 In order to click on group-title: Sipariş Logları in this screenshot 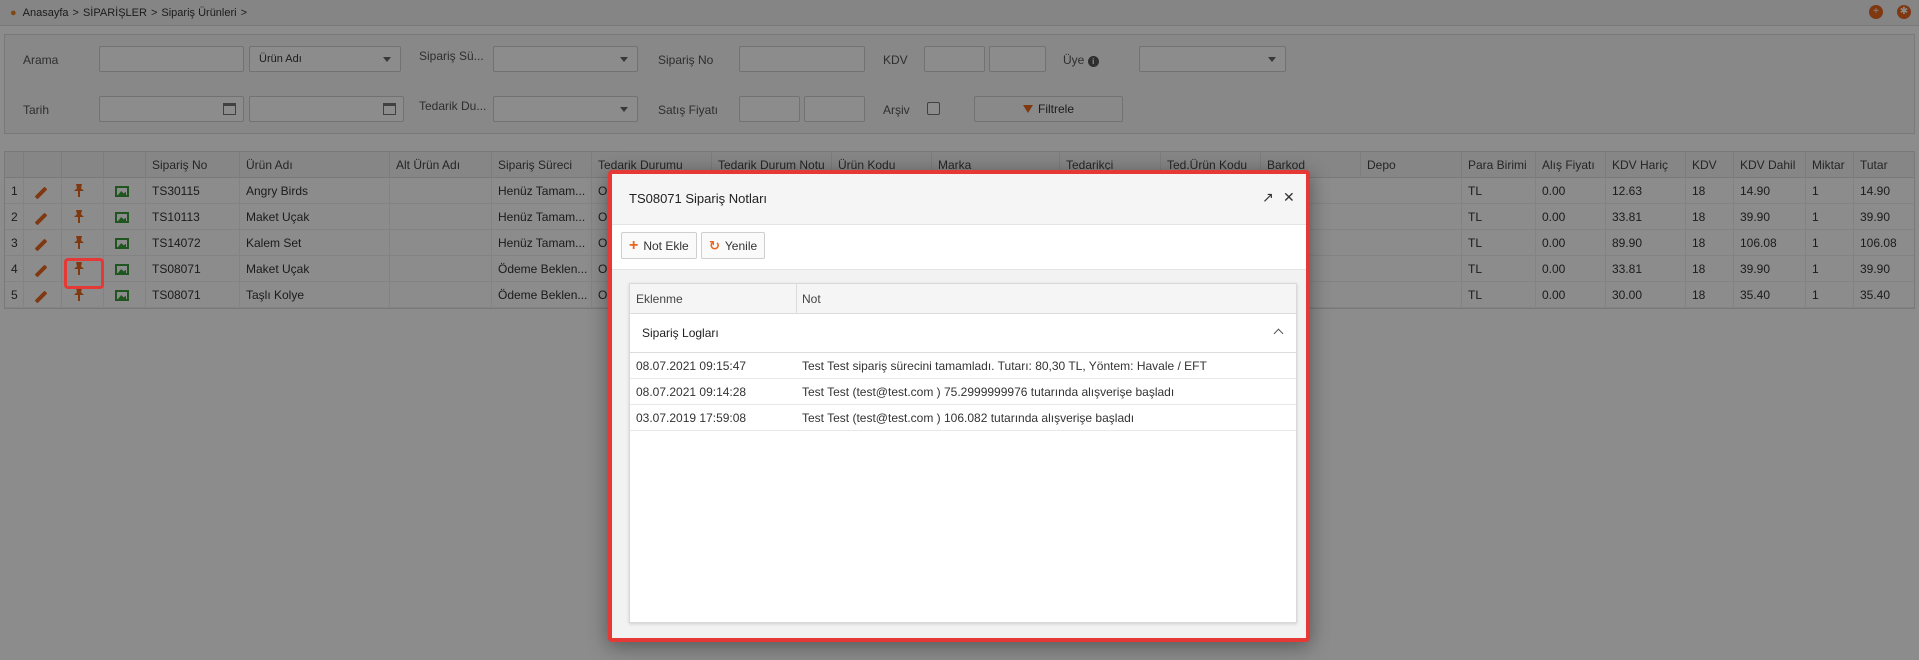, I will do `click(680, 333)`.